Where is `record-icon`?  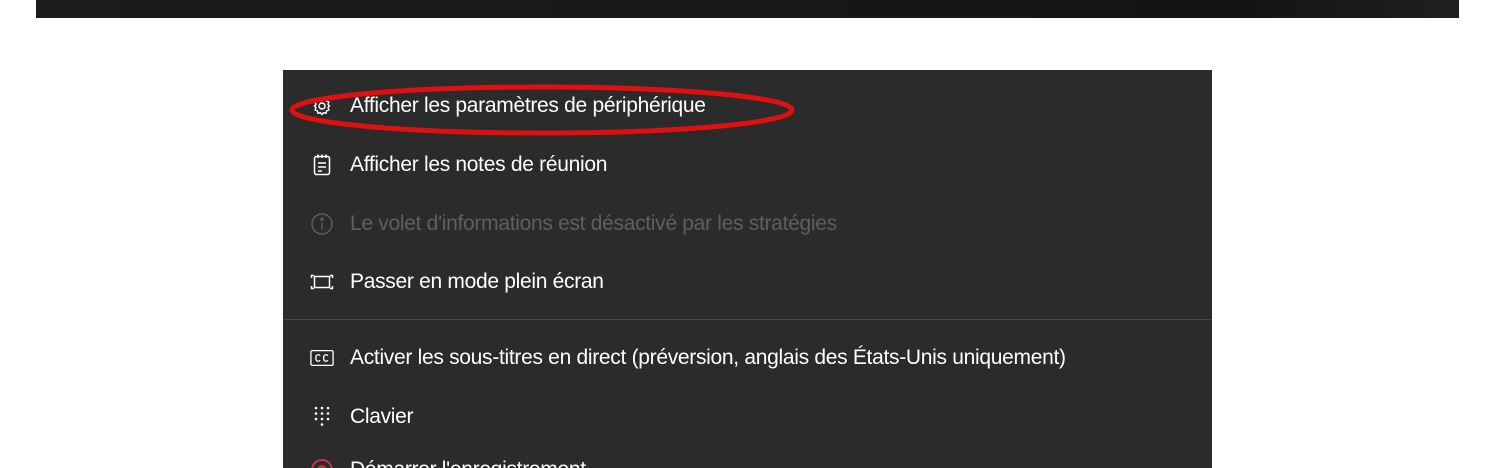 record-icon is located at coordinates (322, 463).